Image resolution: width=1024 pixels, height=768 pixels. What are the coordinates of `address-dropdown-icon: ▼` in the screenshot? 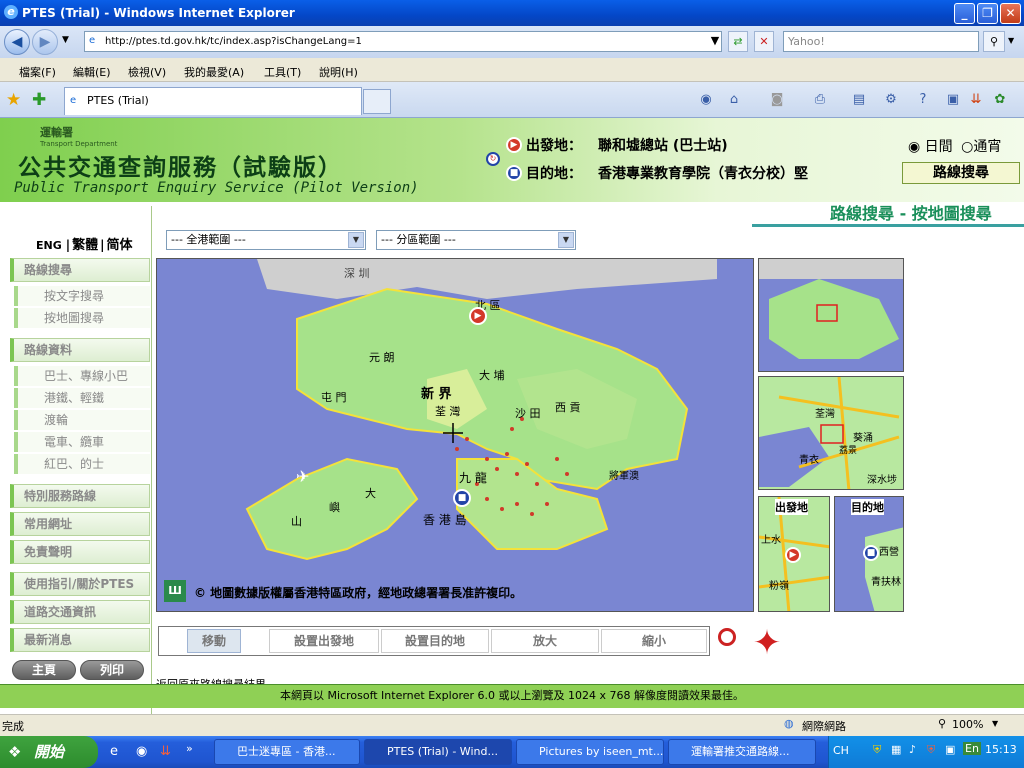 It's located at (715, 41).